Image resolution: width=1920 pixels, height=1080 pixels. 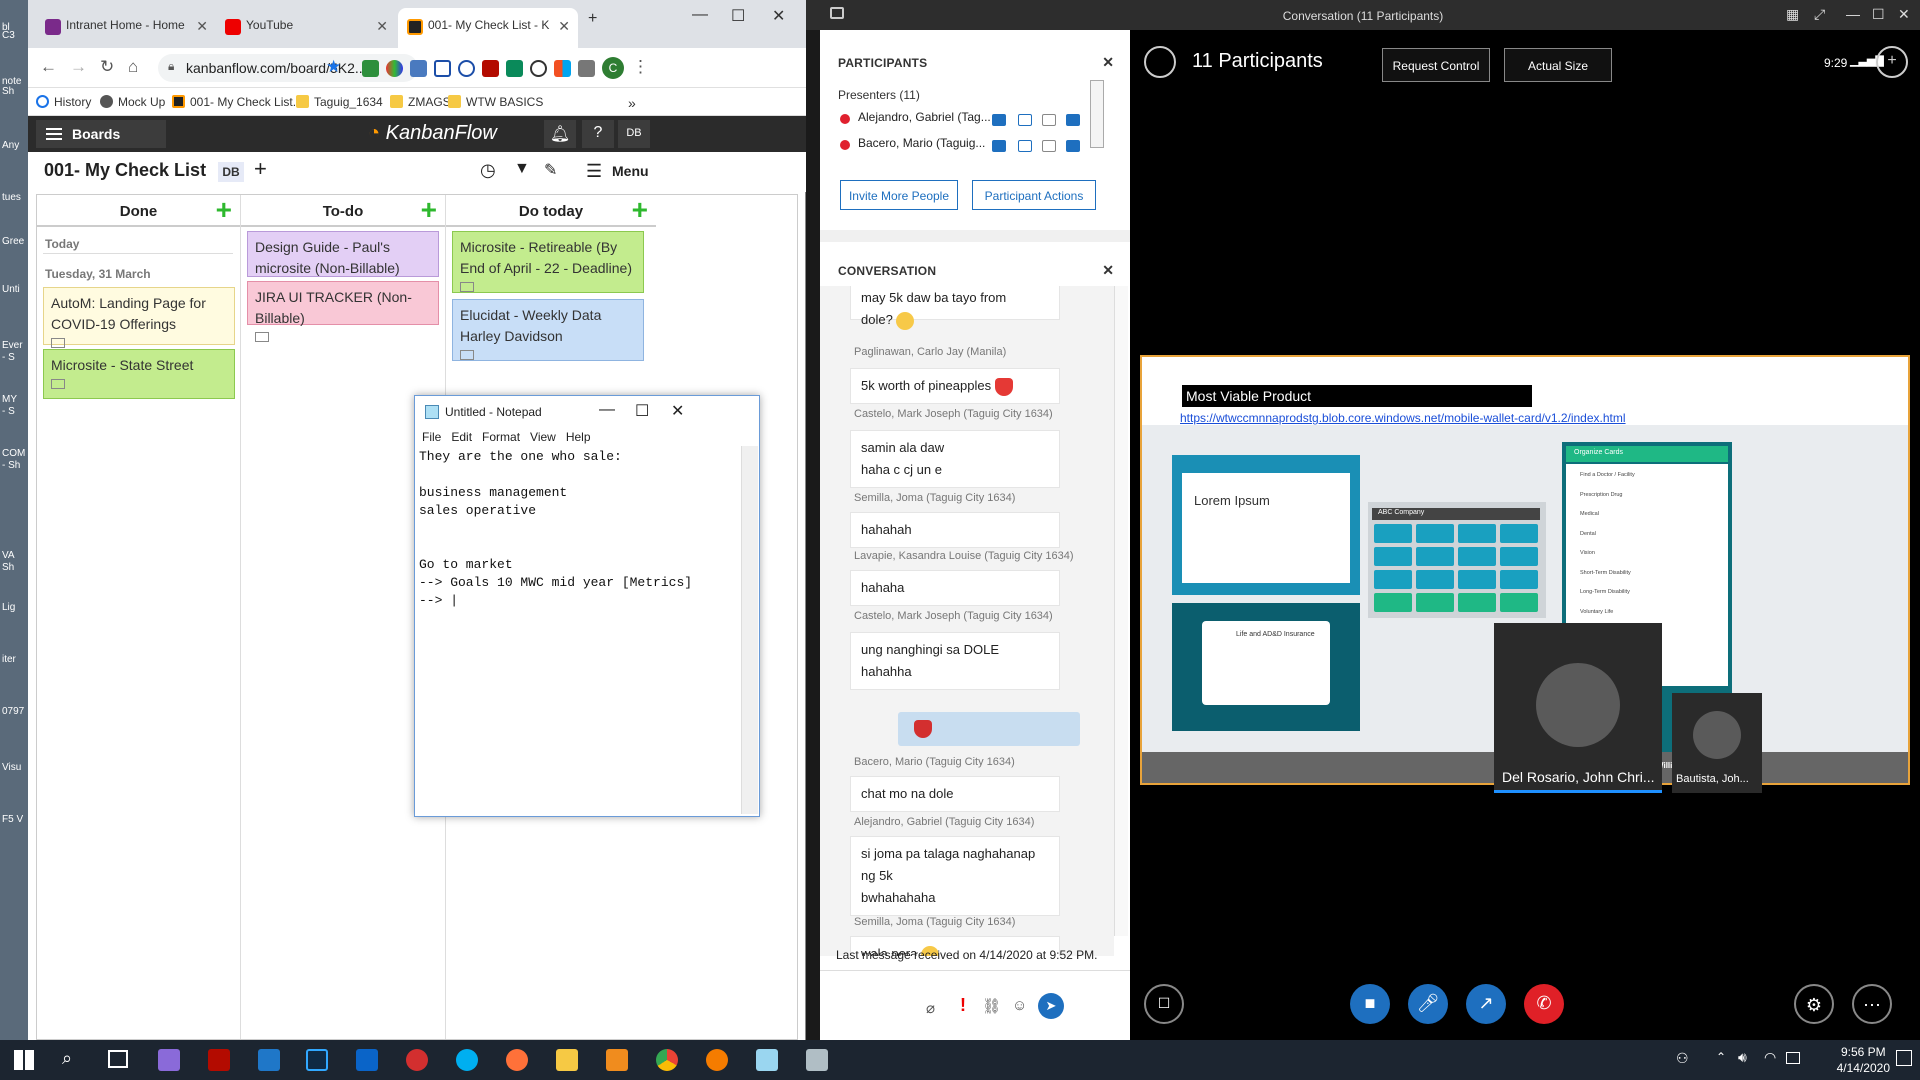 What do you see at coordinates (817, 1060) in the screenshot?
I see `app-taskbar-icon` at bounding box center [817, 1060].